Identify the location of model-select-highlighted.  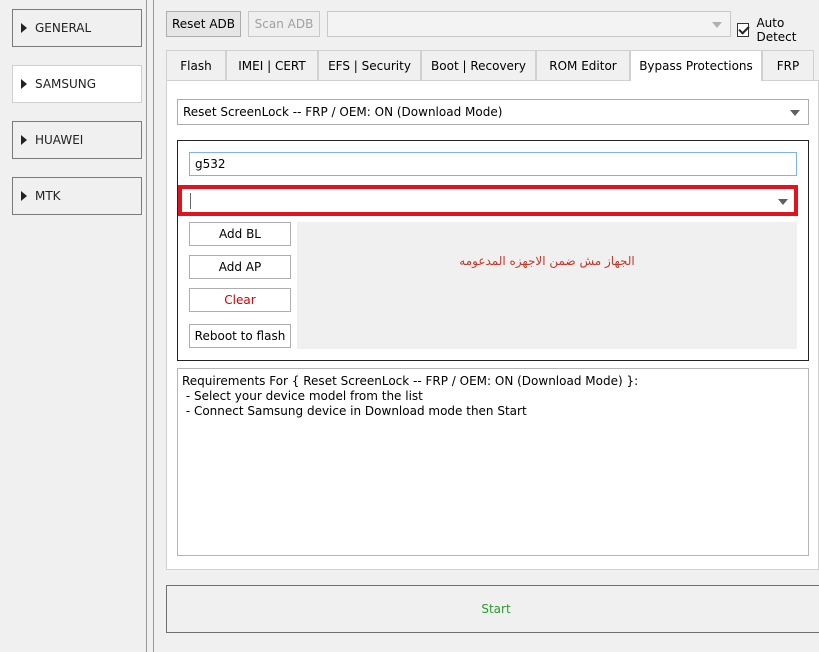
(488, 200).